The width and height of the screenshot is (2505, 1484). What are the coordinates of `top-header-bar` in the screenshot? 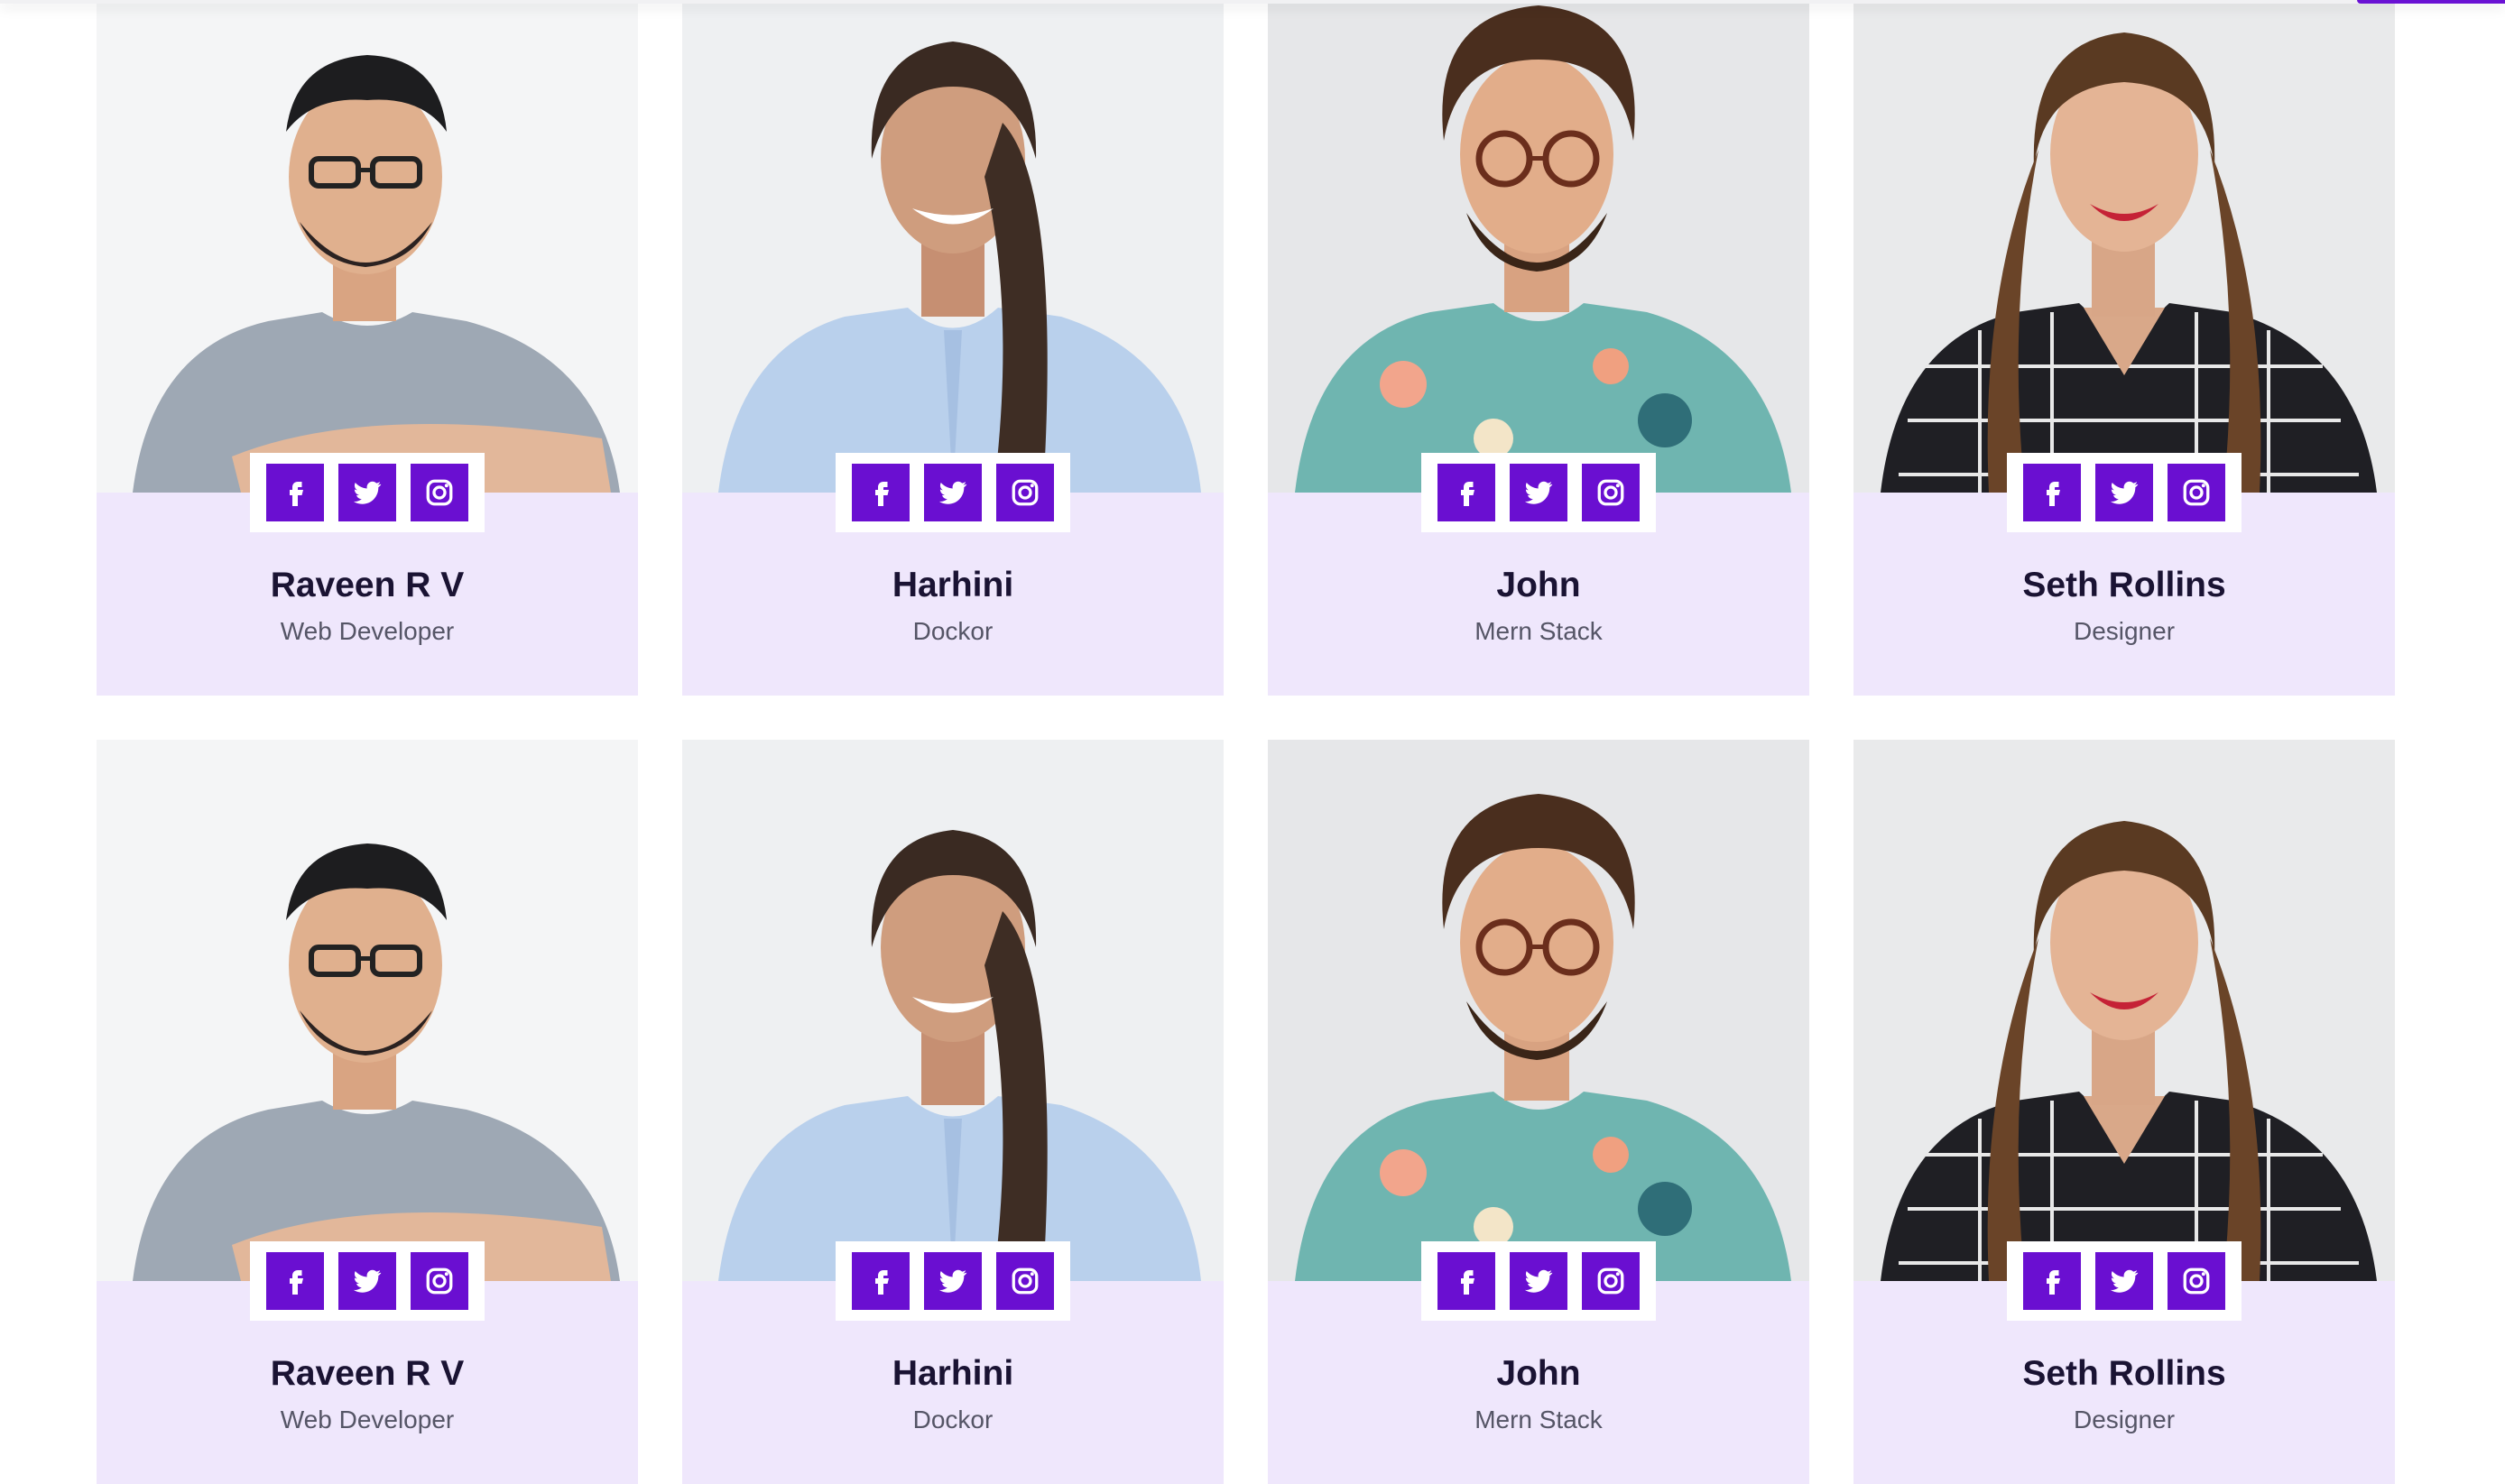 It's located at (1252, 2).